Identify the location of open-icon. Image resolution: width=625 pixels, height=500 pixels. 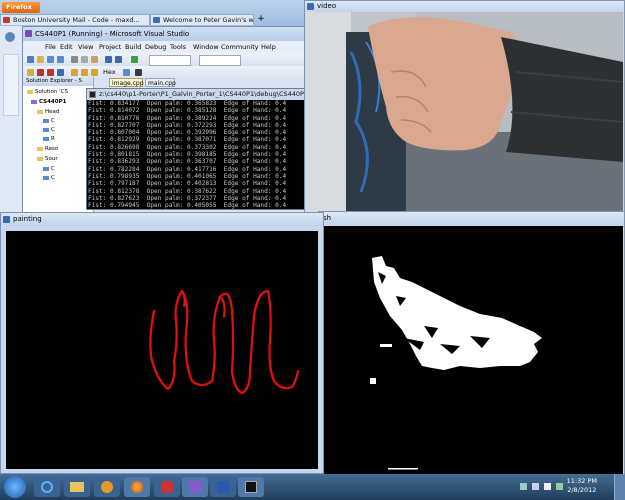
(40, 59).